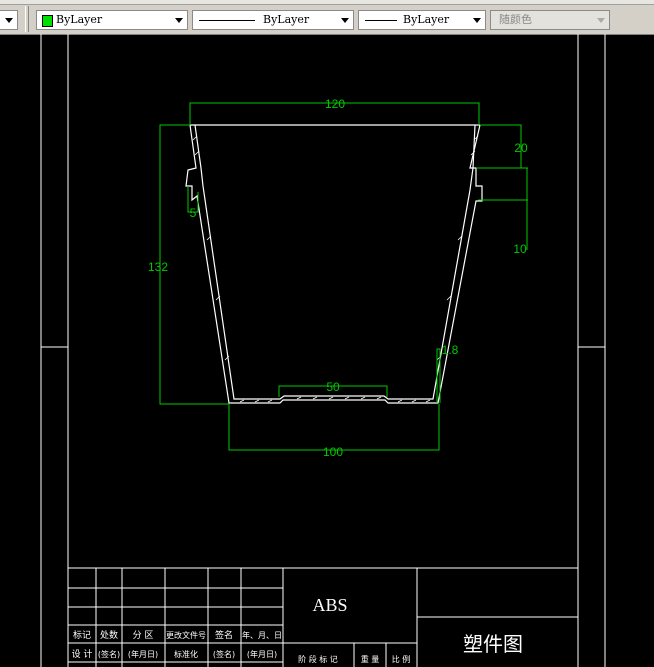 This screenshot has height=667, width=654. I want to click on linetype-dropdown: ByLayer, so click(273, 20).